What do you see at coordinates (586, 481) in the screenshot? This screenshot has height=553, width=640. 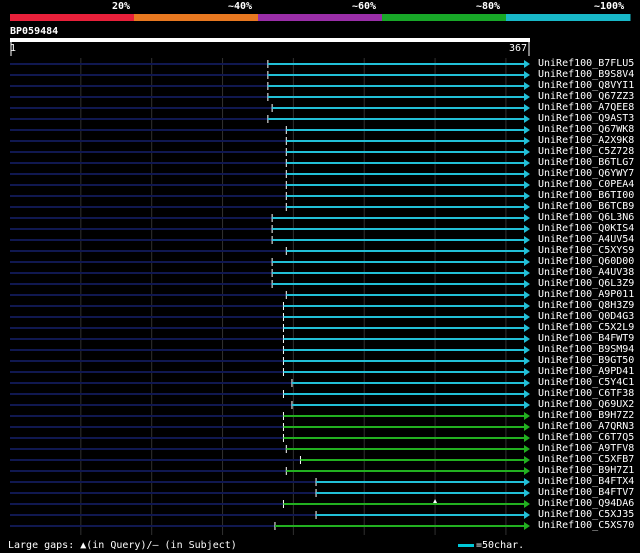 I see `hit-label-39: UniRef100_B4FTX4` at bounding box center [586, 481].